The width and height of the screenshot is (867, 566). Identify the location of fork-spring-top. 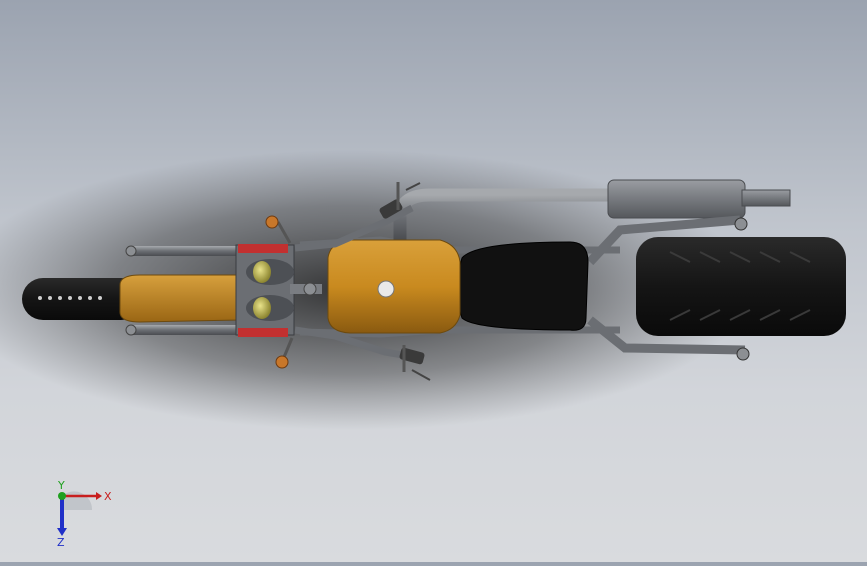
(263, 248).